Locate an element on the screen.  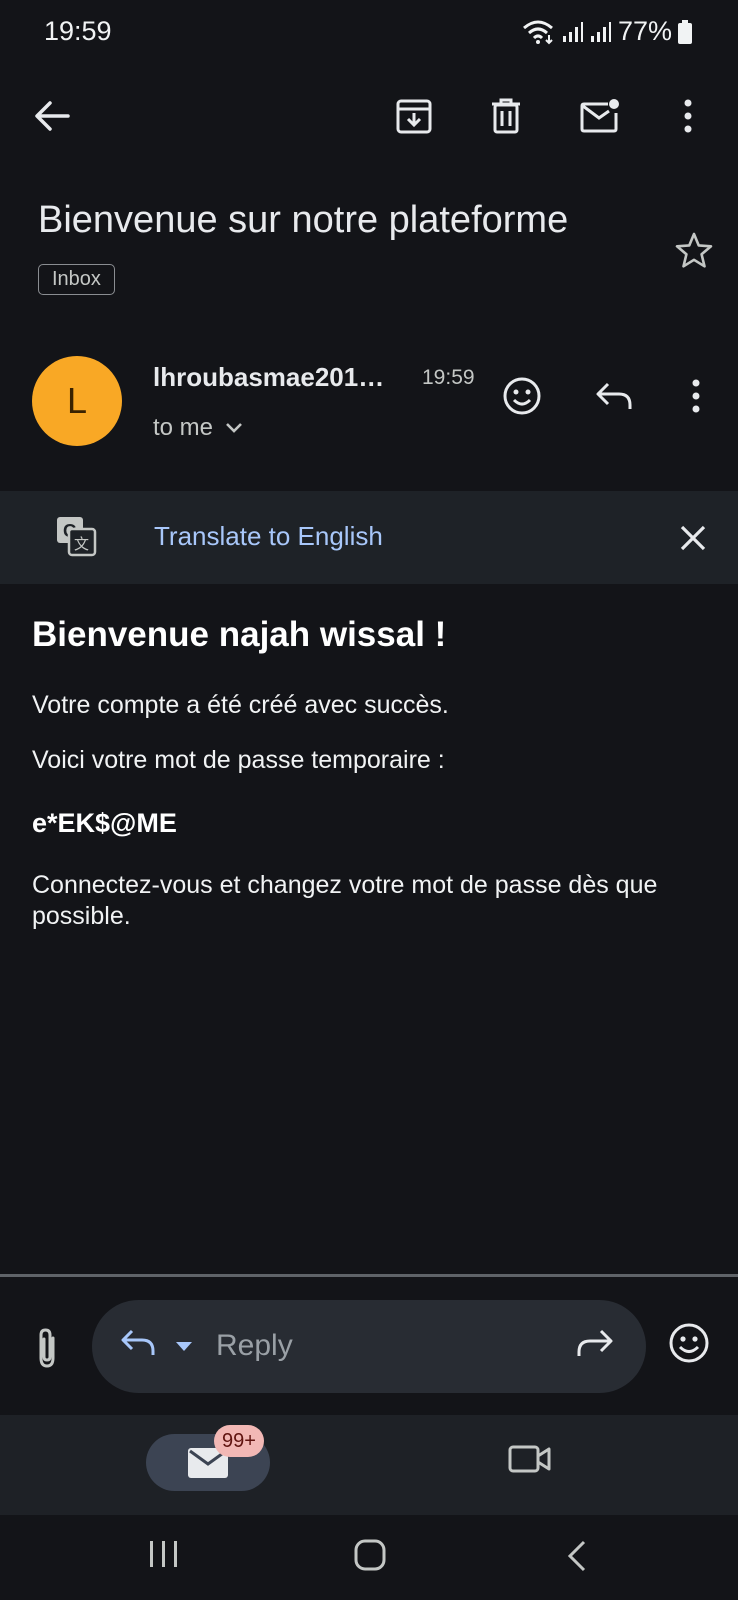
wifi-icon is located at coordinates (539, 32).